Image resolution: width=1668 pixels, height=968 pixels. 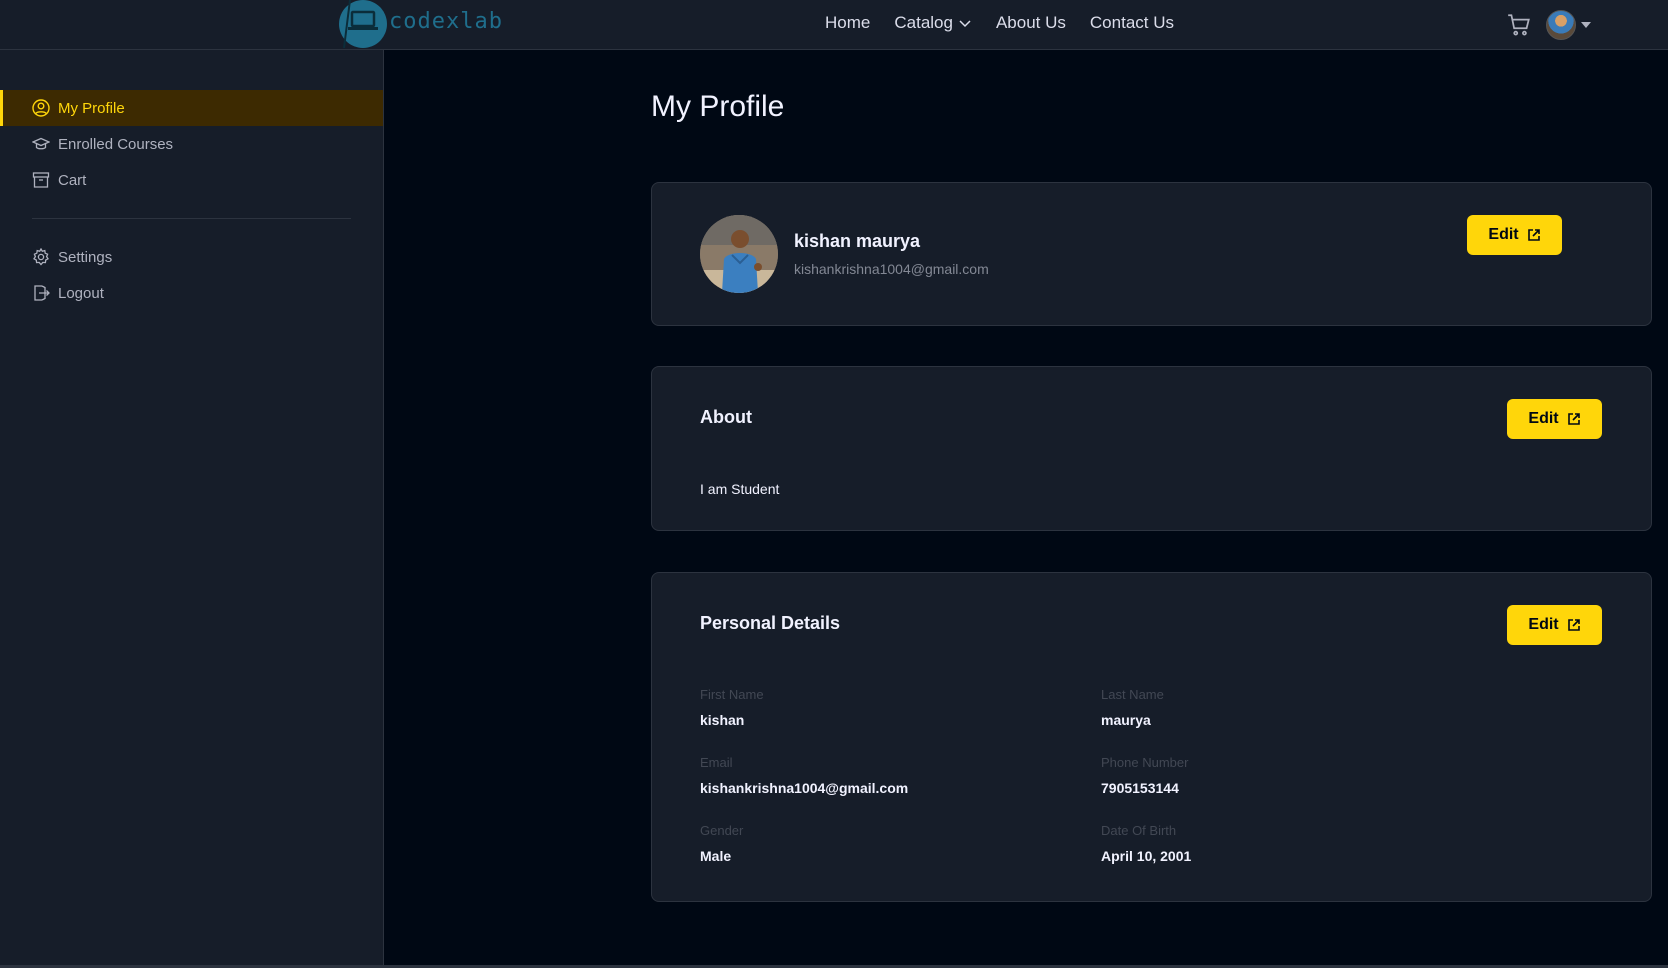 I want to click on field-first-name: First Name kishan, so click(x=732, y=707).